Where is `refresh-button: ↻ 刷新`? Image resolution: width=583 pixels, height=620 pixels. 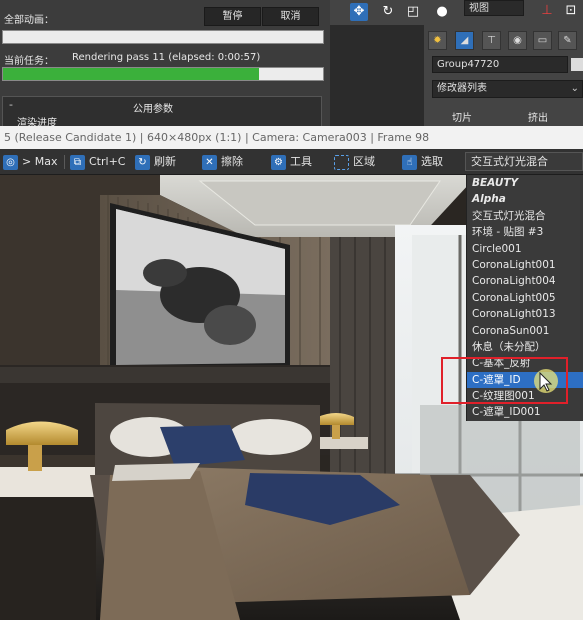 refresh-button: ↻ 刷新 is located at coordinates (155, 161).